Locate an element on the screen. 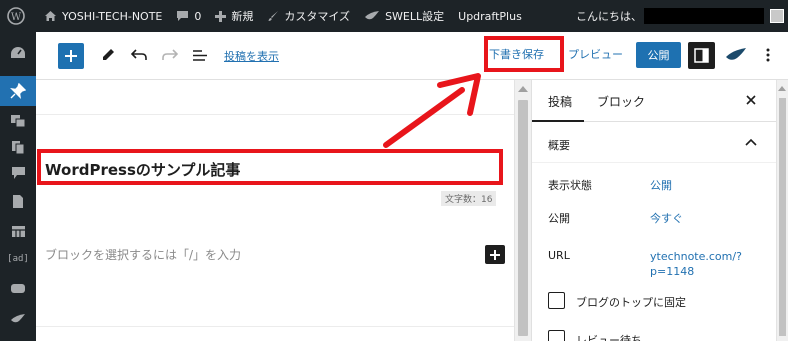  balloon-menu-item is located at coordinates (18, 289).